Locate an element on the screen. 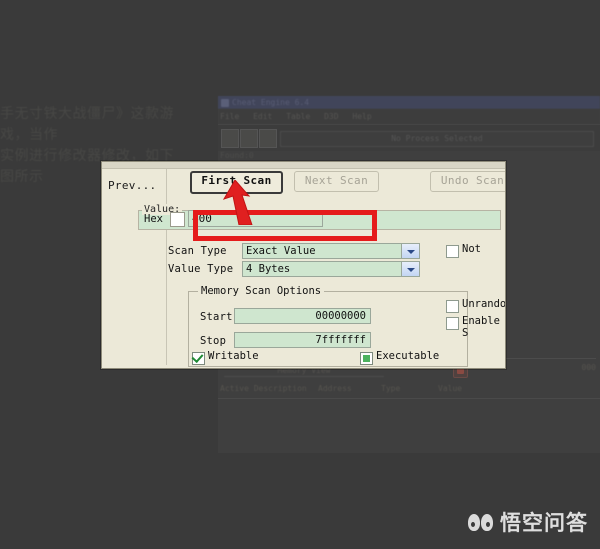 The width and height of the screenshot is (600, 549). watermark: 悟空问答 is located at coordinates (528, 522).